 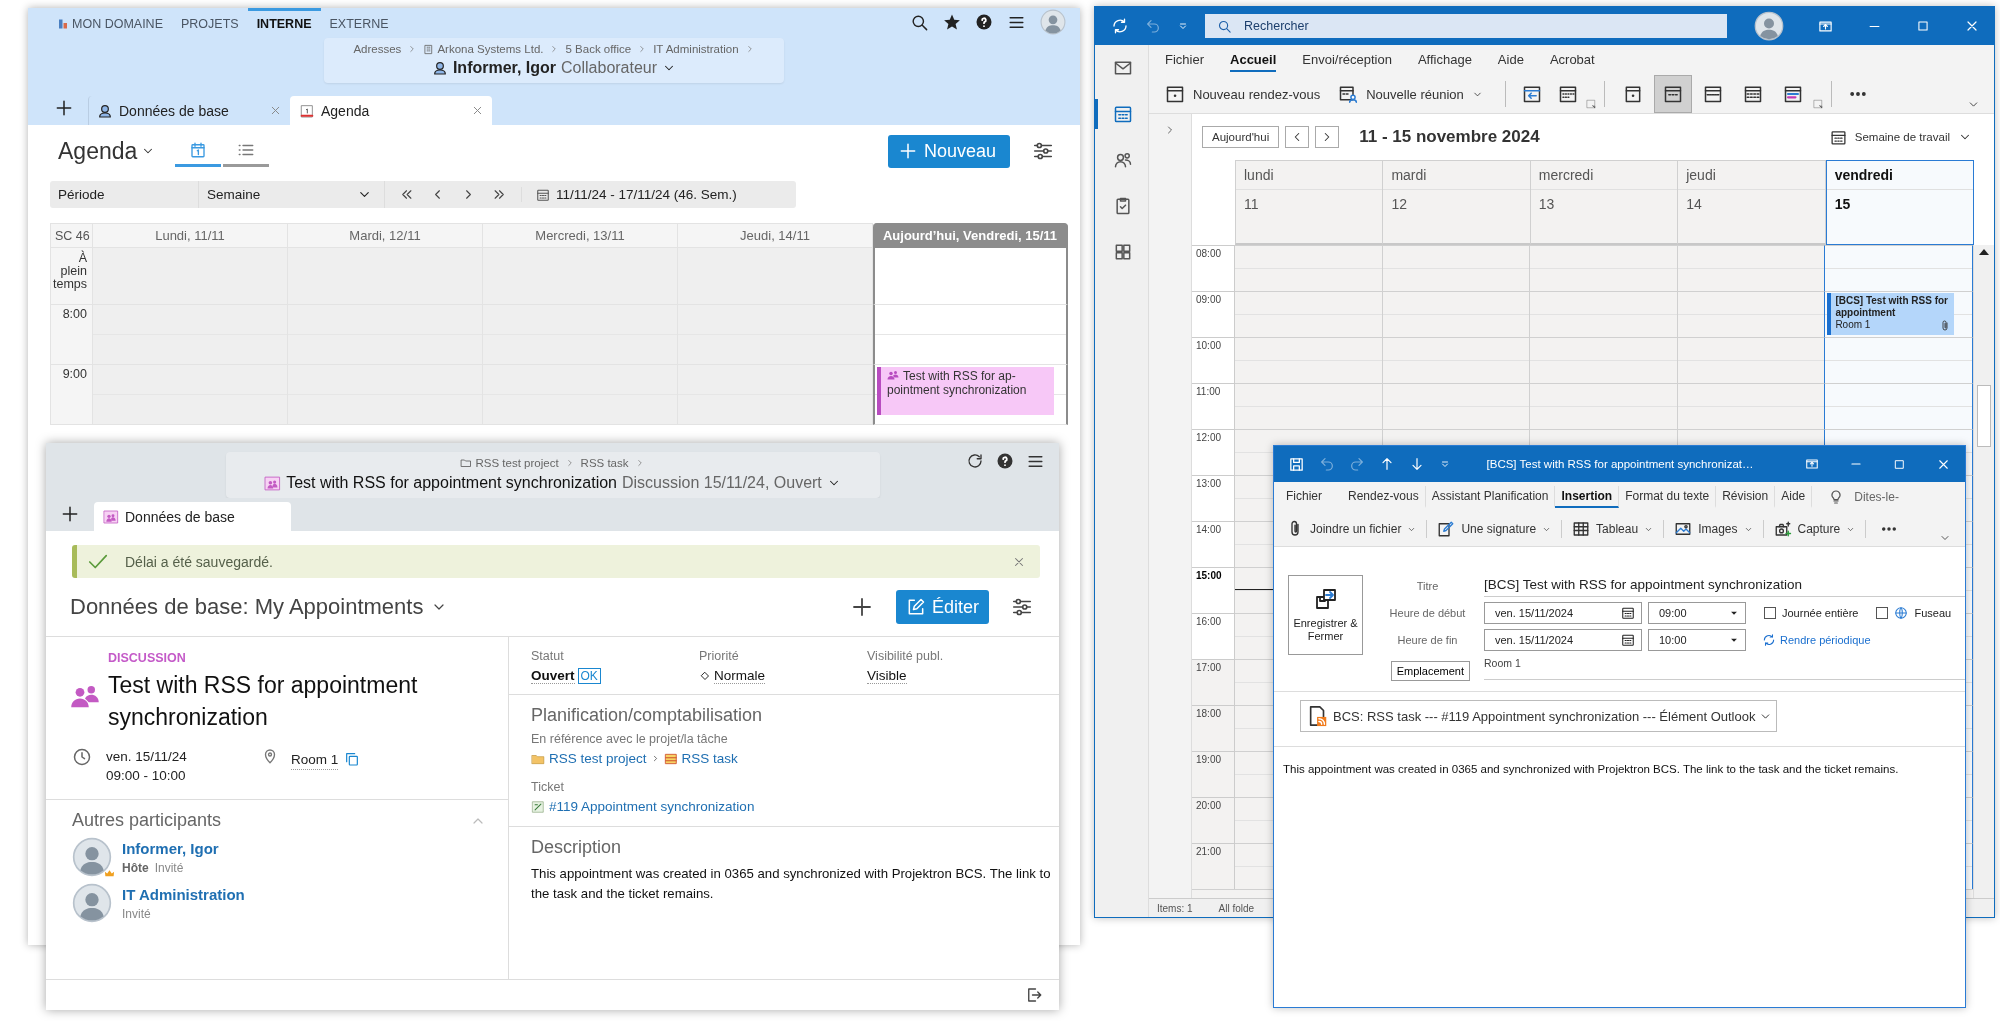 What do you see at coordinates (1213, 360) in the screenshot?
I see `time-label: 10:00` at bounding box center [1213, 360].